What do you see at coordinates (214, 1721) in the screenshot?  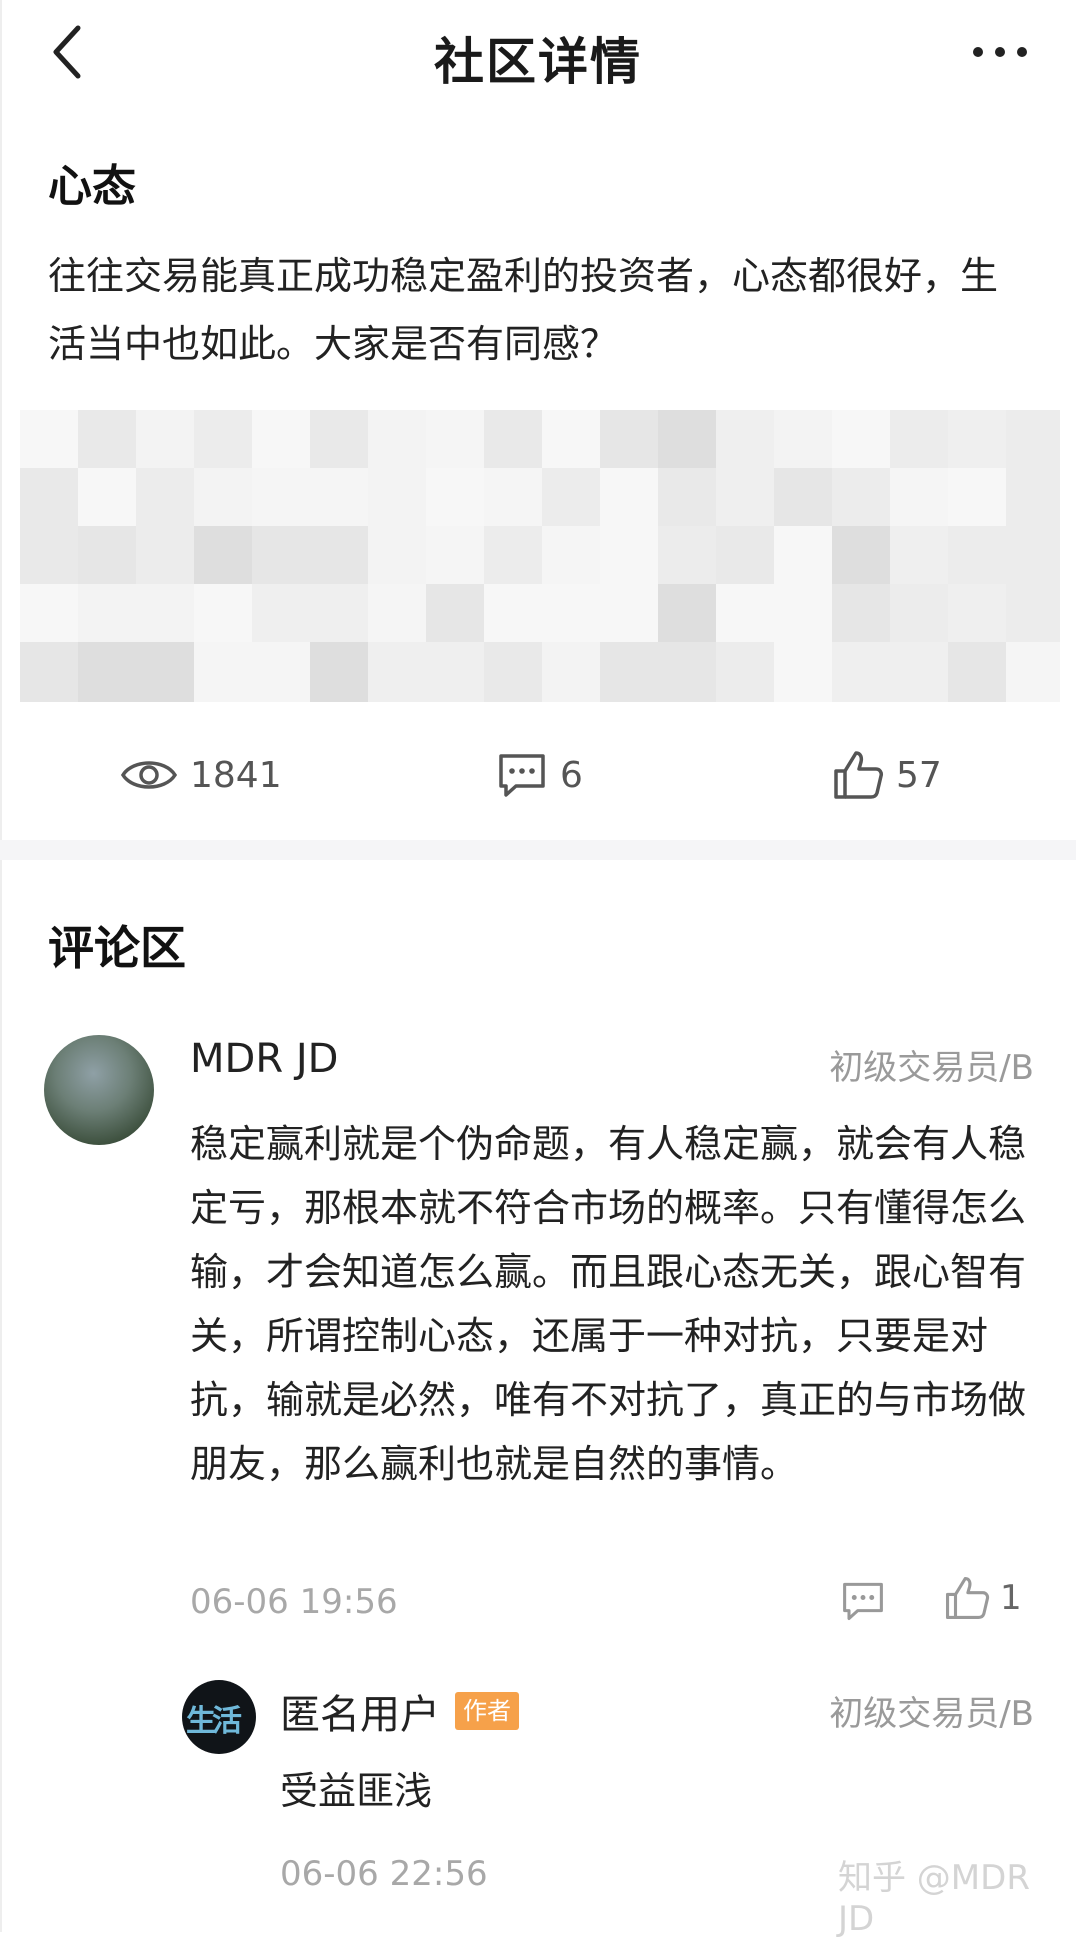 I see `reply-avatar-text: 生活` at bounding box center [214, 1721].